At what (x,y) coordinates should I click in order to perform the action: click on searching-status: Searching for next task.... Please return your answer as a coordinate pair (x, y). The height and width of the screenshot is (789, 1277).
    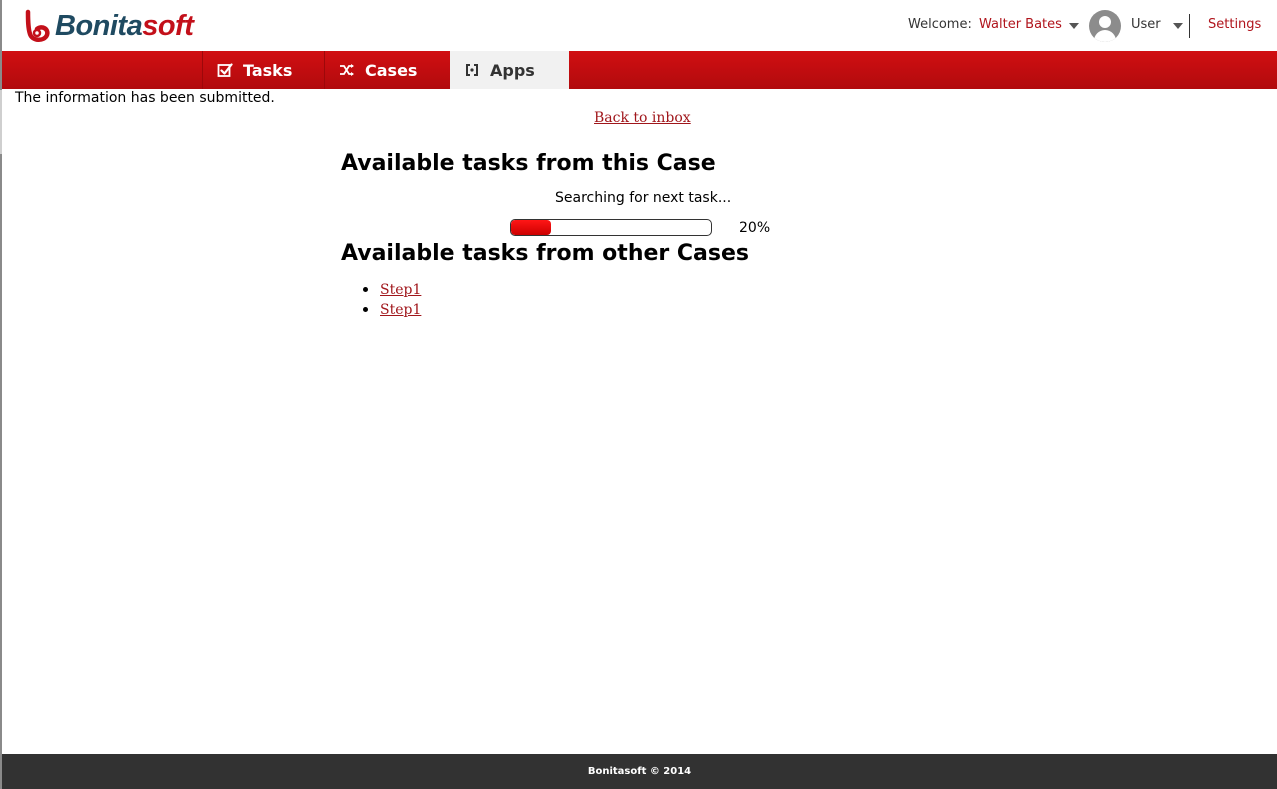
    Looking at the image, I should click on (643, 198).